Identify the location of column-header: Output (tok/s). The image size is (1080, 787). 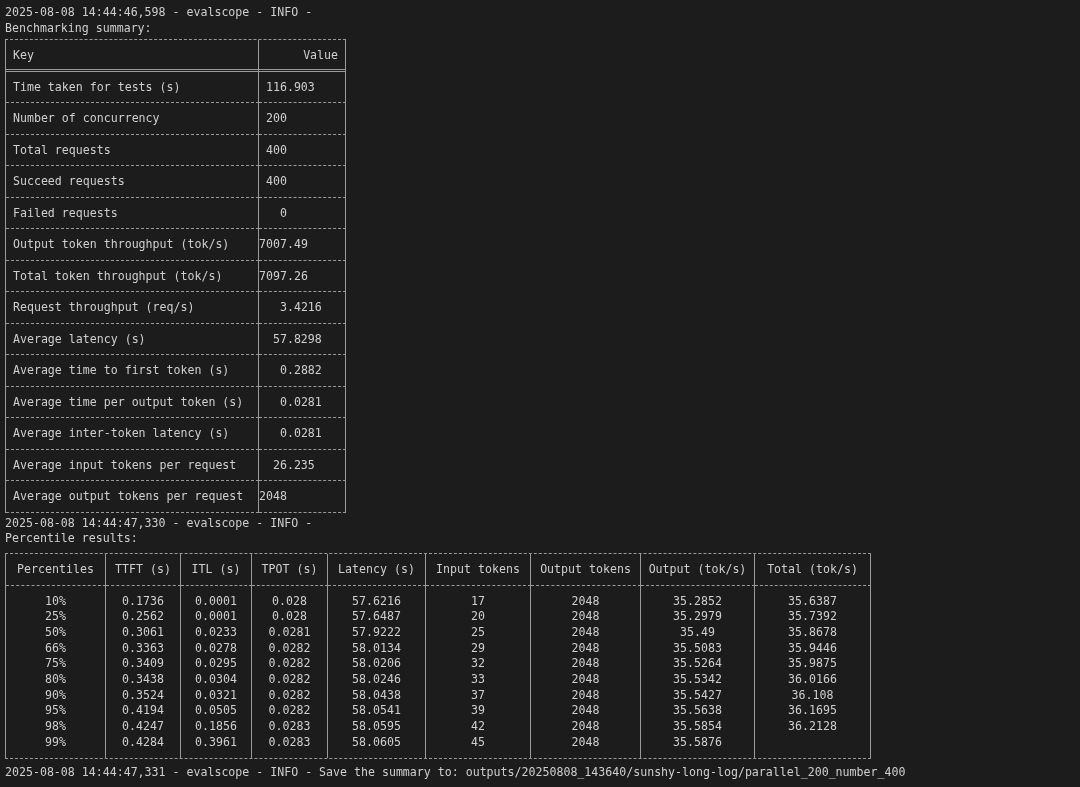
(698, 569).